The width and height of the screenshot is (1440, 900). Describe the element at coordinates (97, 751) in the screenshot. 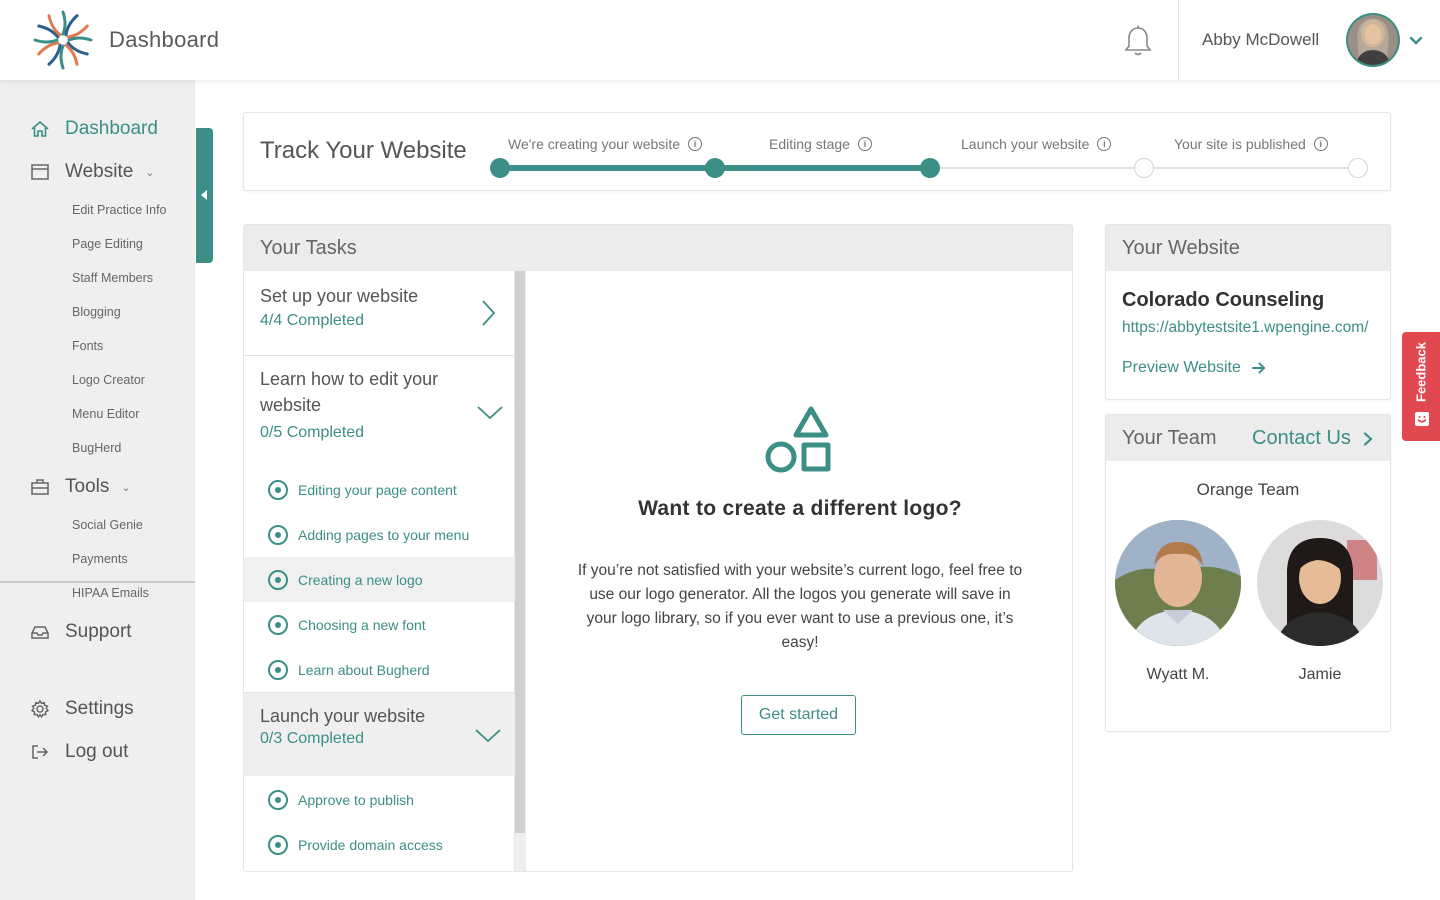

I see `sidebar-item-label: Log out` at that location.